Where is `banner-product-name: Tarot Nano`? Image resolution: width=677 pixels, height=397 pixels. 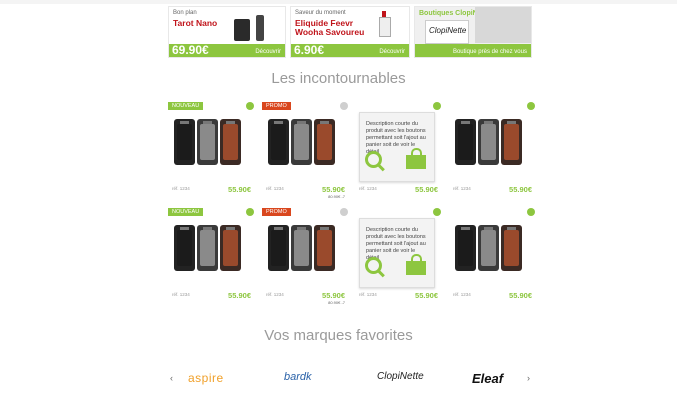 banner-product-name: Tarot Nano is located at coordinates (195, 23).